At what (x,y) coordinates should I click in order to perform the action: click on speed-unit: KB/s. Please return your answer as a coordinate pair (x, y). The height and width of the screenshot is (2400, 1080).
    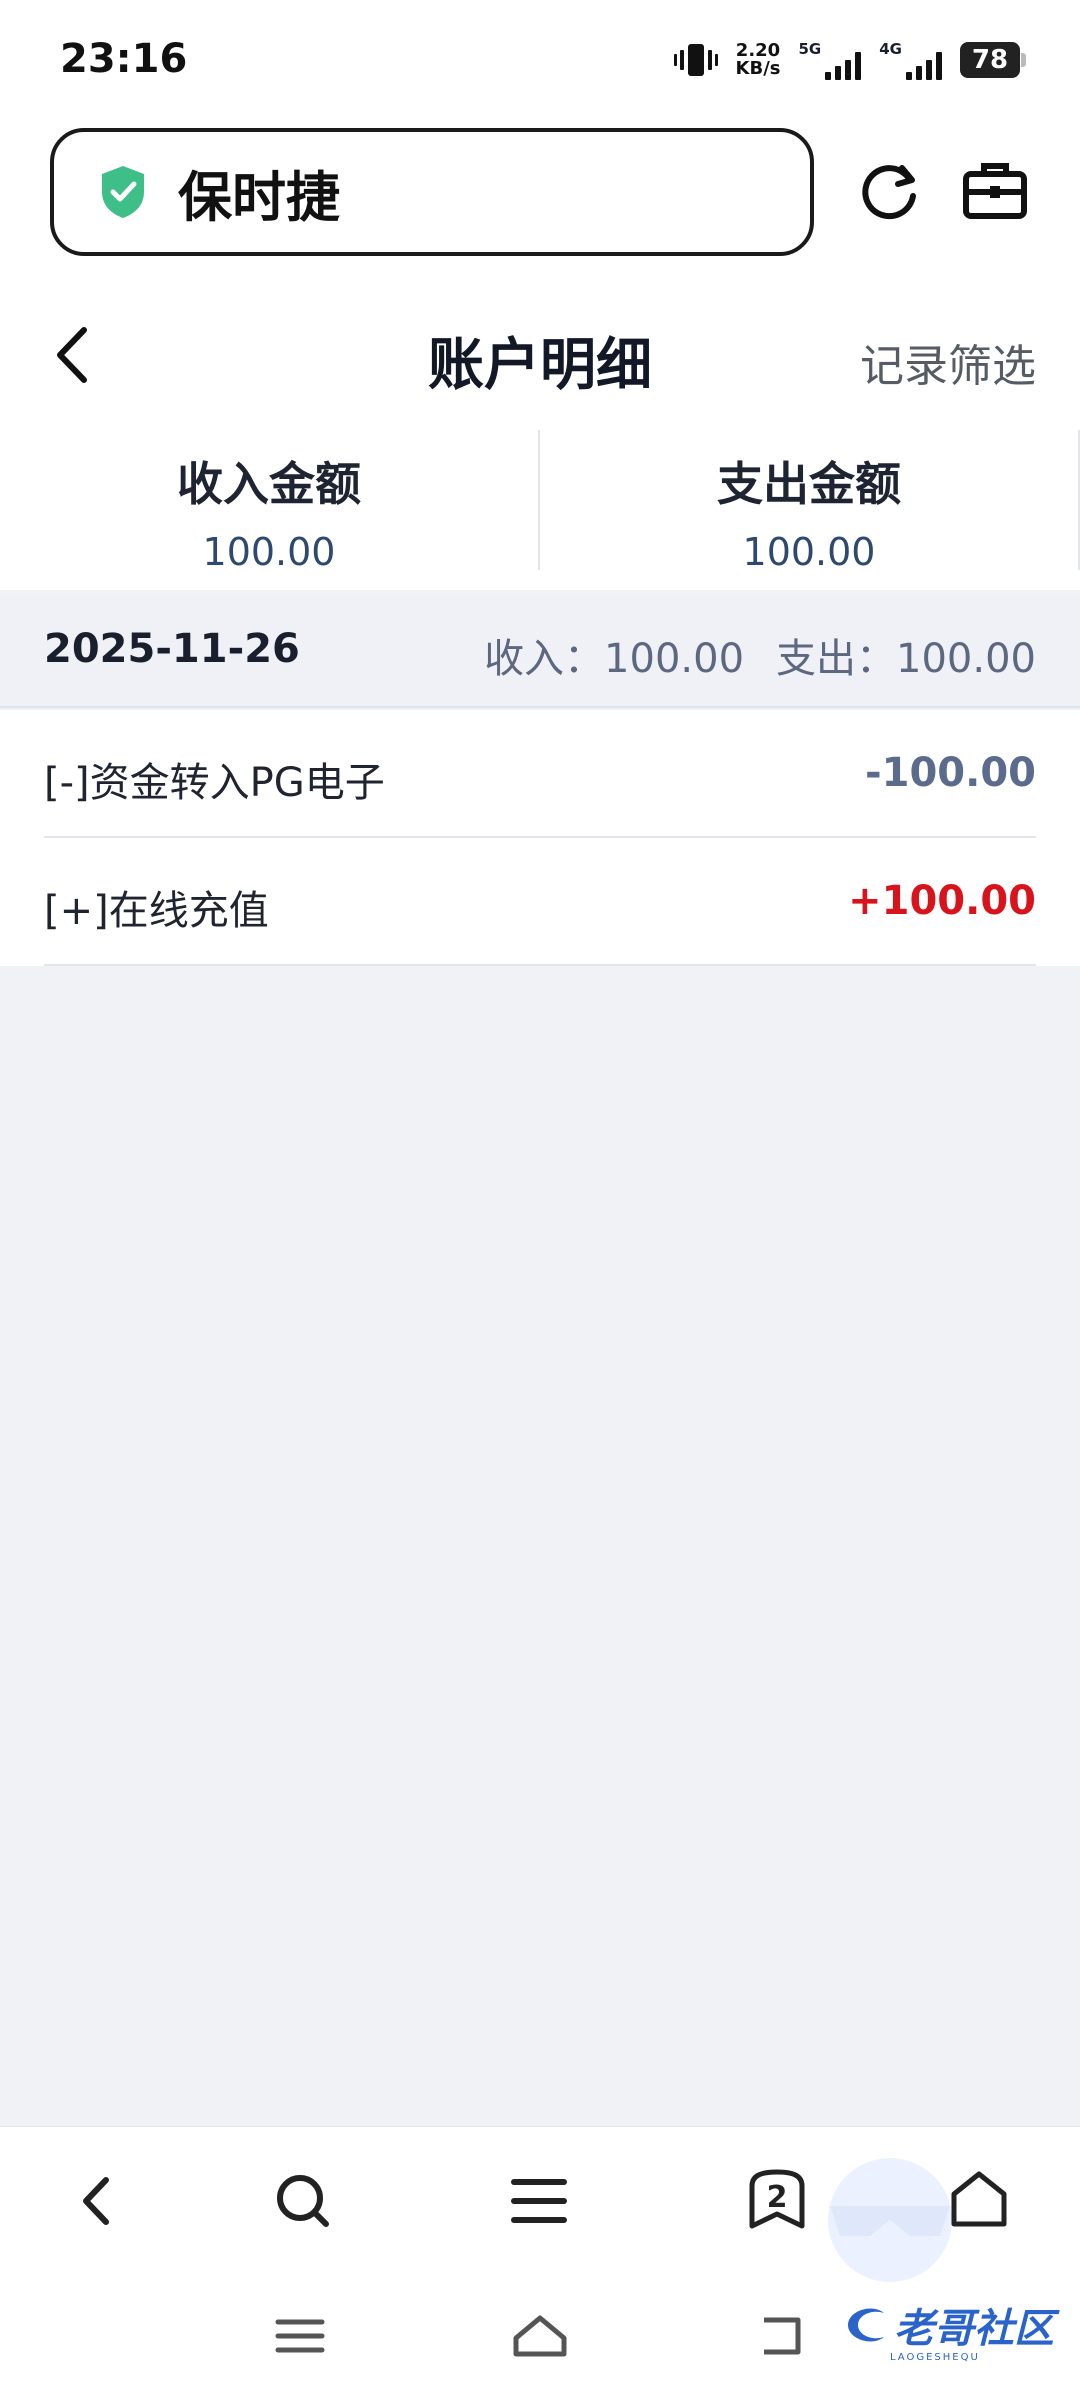
    Looking at the image, I should click on (758, 68).